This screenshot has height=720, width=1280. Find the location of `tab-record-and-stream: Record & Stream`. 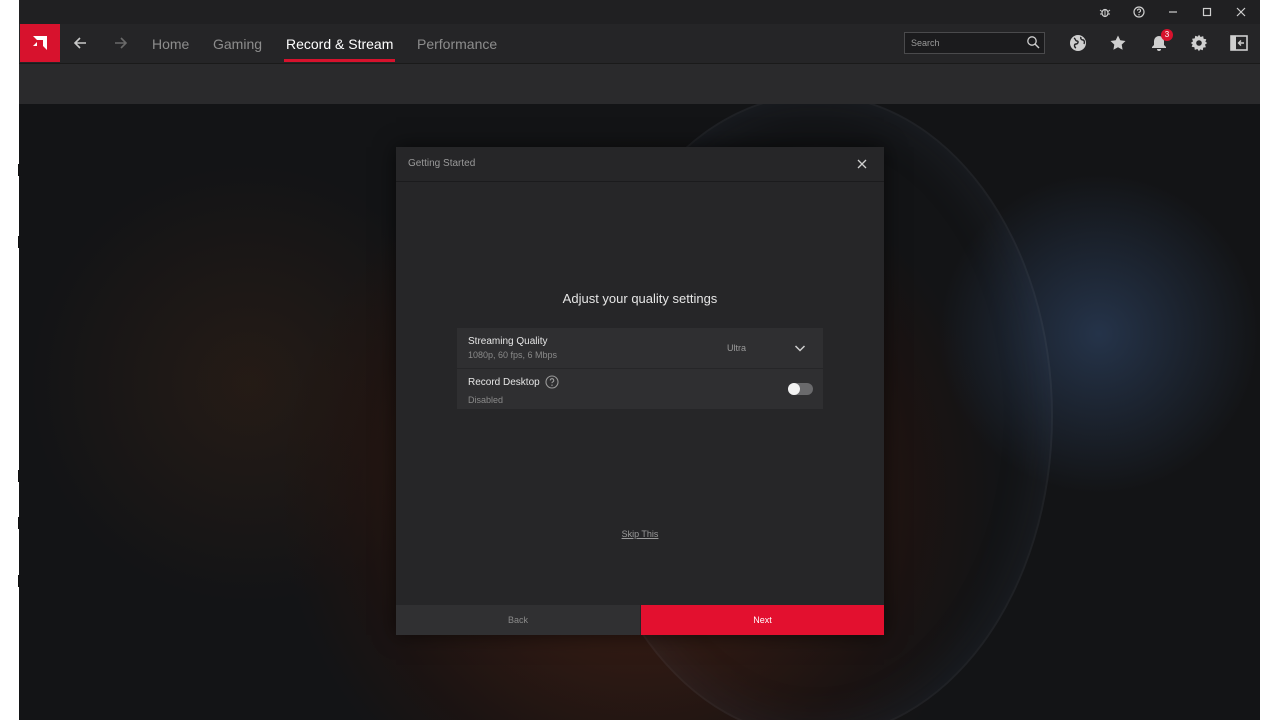

tab-record-and-stream: Record & Stream is located at coordinates (339, 44).